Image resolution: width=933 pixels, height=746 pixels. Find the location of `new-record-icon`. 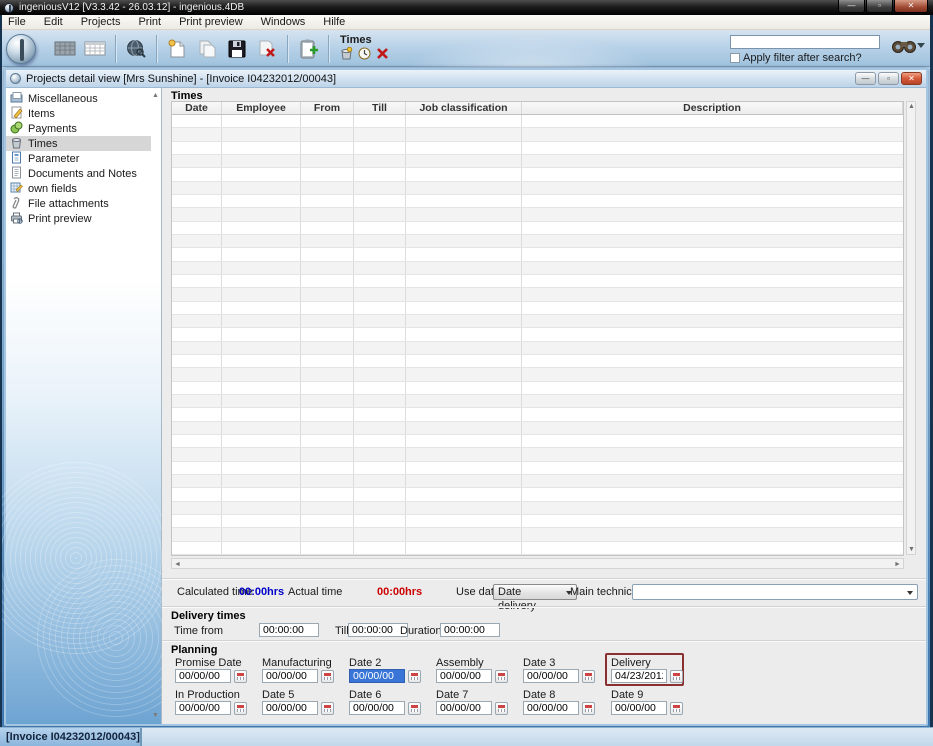

new-record-icon is located at coordinates (177, 49).